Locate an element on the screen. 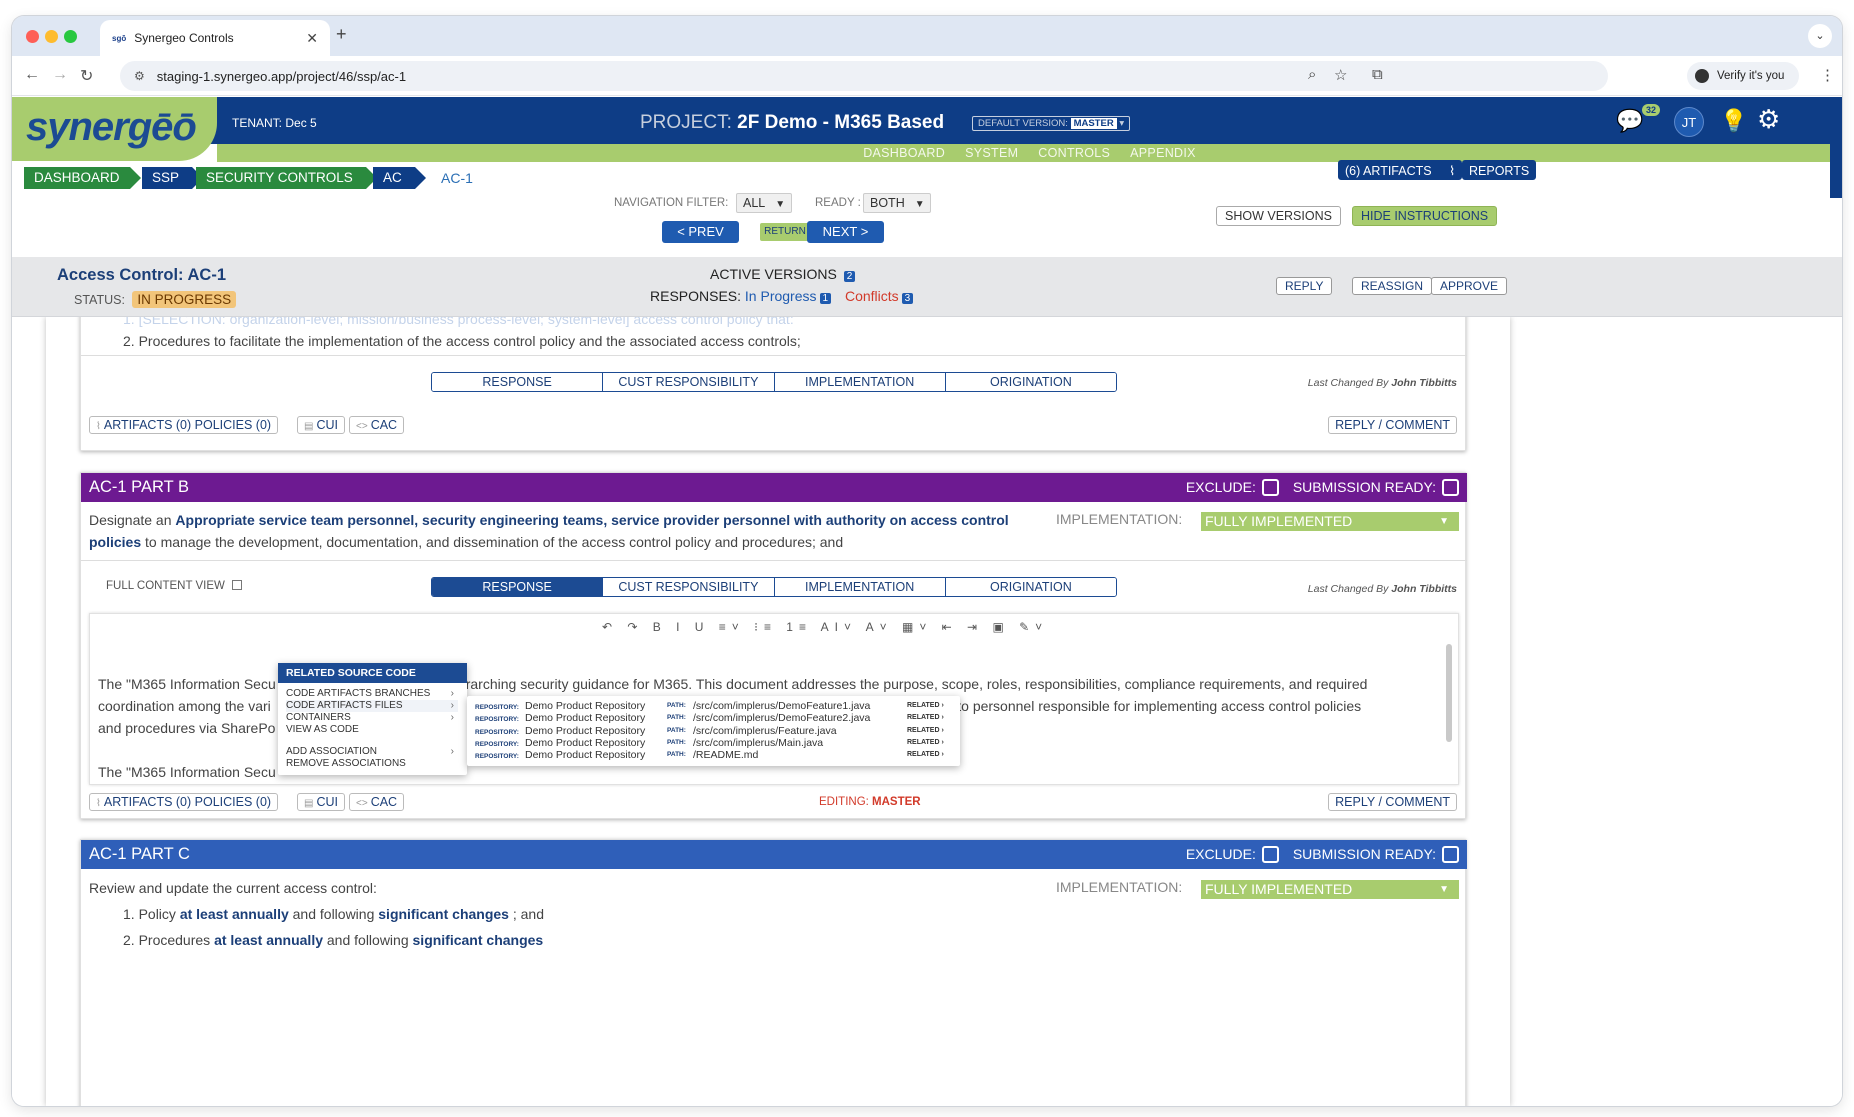  breadcrumb-ac: AC is located at coordinates (399, 178).